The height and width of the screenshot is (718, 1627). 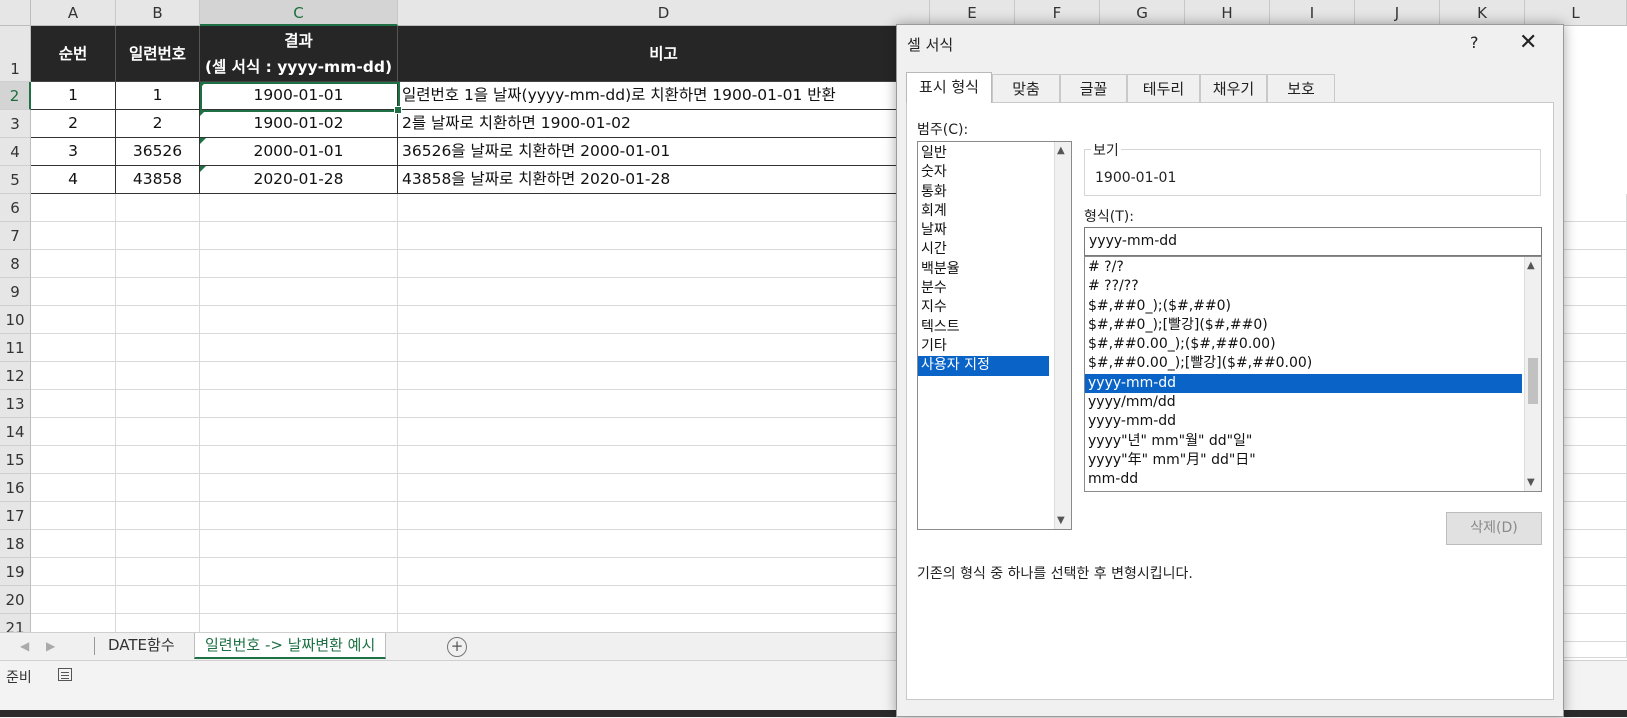 I want to click on tab-protection: 보호, so click(x=1301, y=88).